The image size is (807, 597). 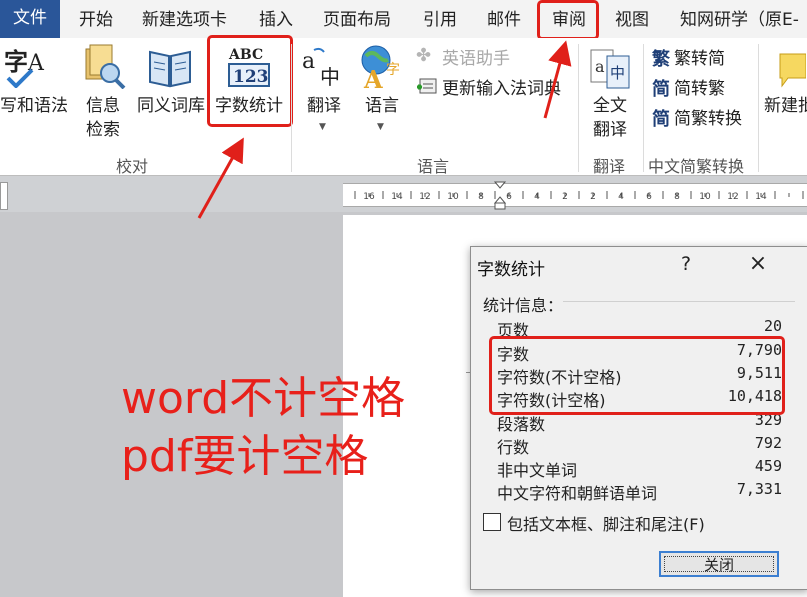 I want to click on stat-label: 非中文单词, so click(x=537, y=470).